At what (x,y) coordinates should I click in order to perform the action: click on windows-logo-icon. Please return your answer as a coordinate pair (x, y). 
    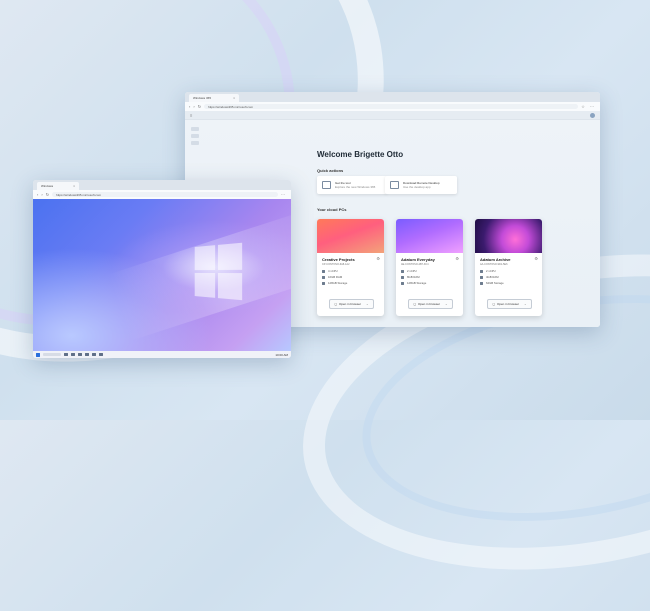
    Looking at the image, I should click on (219, 272).